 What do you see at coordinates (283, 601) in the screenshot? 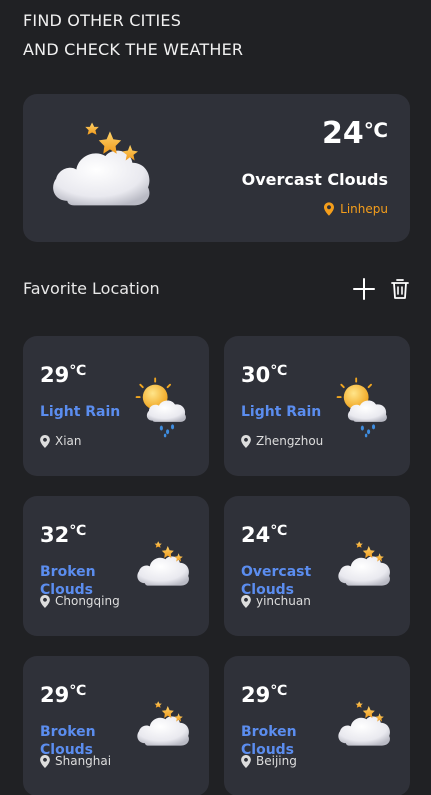
I see `city-location-label: yinchuan` at bounding box center [283, 601].